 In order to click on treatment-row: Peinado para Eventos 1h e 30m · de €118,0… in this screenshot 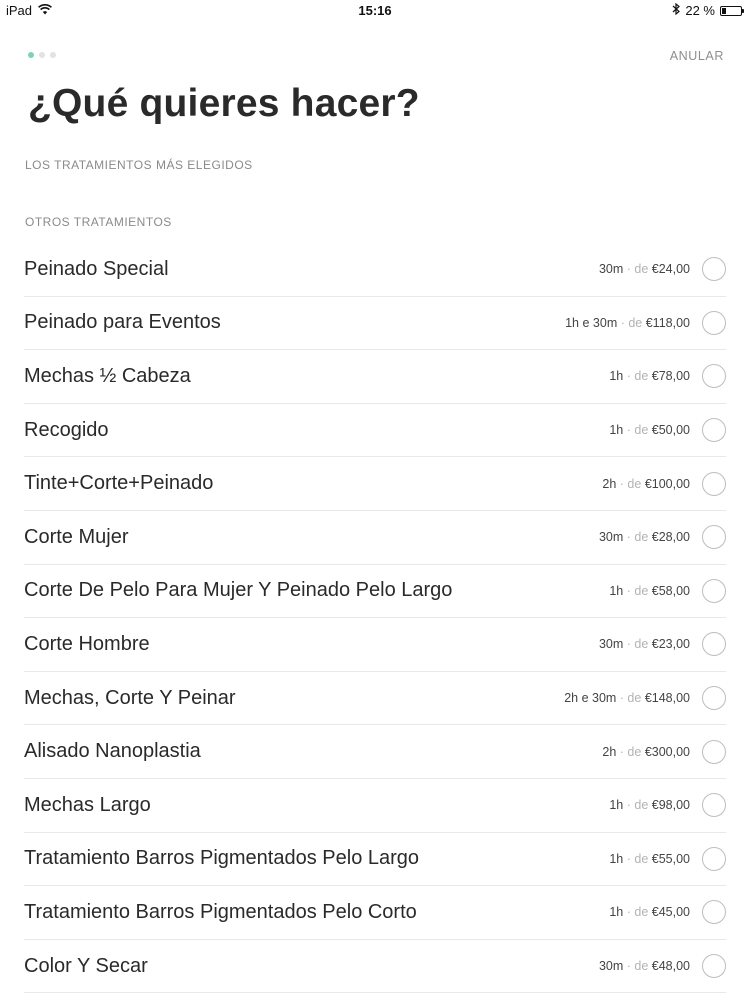, I will do `click(375, 324)`.